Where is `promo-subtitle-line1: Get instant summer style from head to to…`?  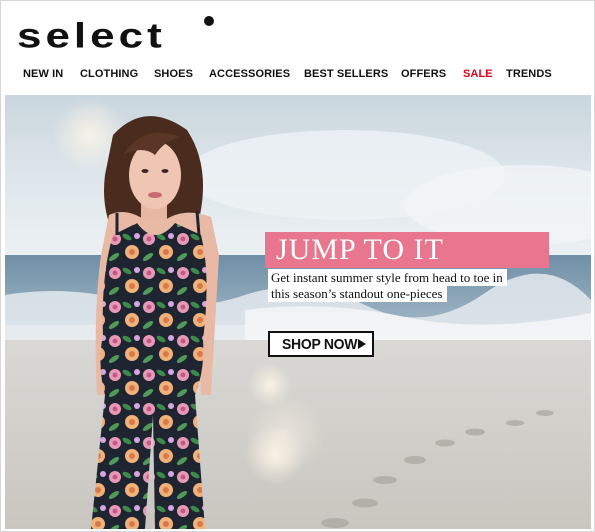
promo-subtitle-line1: Get instant summer style from head to to… is located at coordinates (387, 277).